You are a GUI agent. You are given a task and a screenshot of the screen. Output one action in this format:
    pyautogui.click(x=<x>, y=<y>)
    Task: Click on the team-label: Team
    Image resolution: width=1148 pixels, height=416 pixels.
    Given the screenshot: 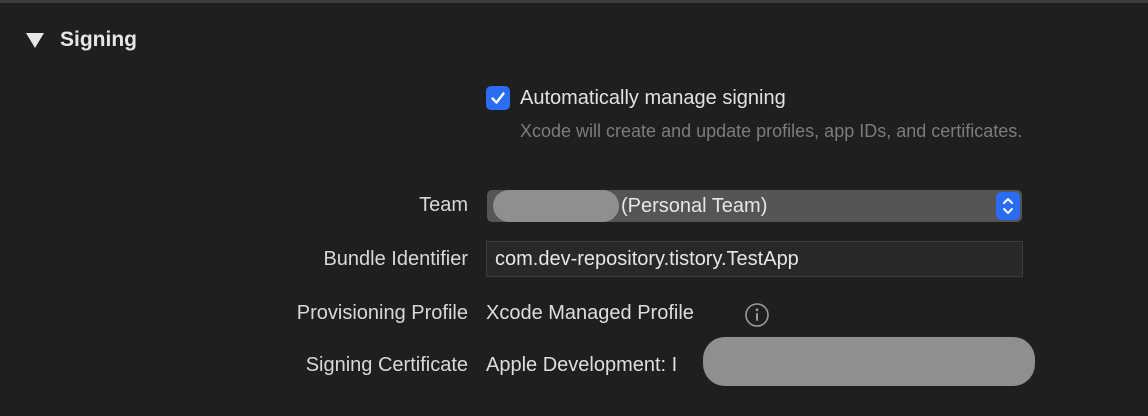 What is the action you would take?
    pyautogui.click(x=443, y=205)
    